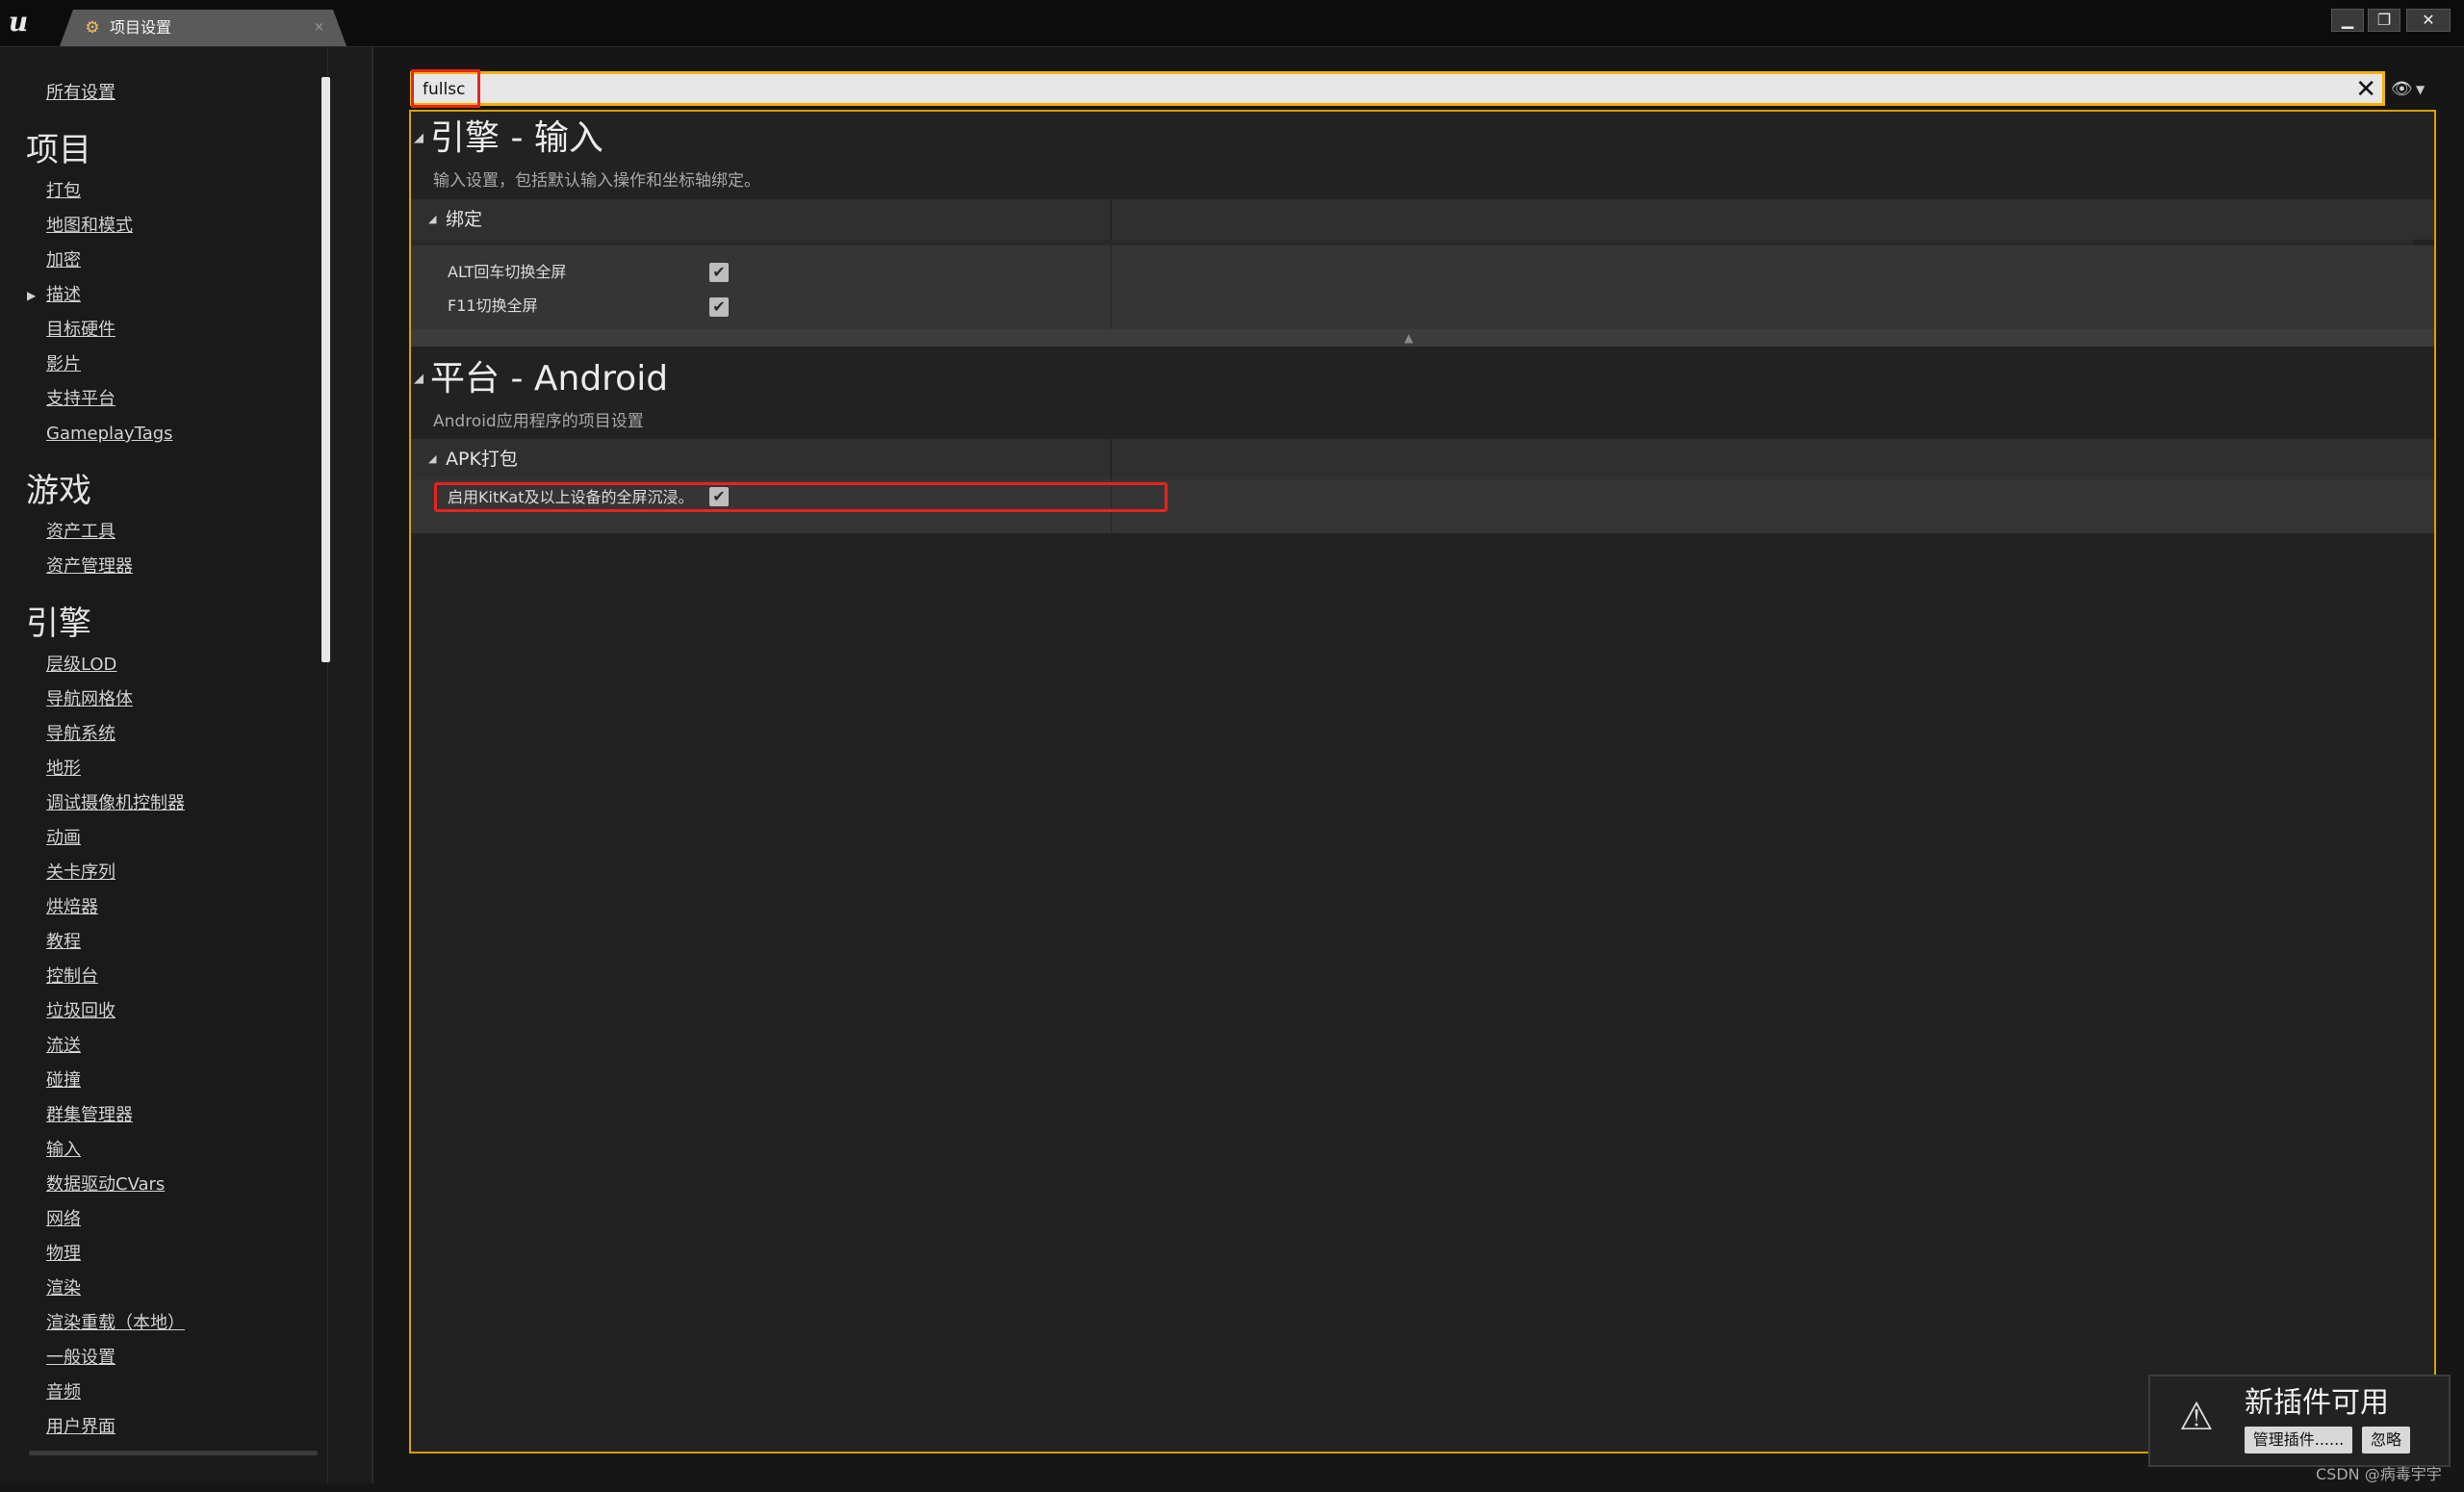  What do you see at coordinates (63, 295) in the screenshot?
I see `sidebar-item-description: 描述` at bounding box center [63, 295].